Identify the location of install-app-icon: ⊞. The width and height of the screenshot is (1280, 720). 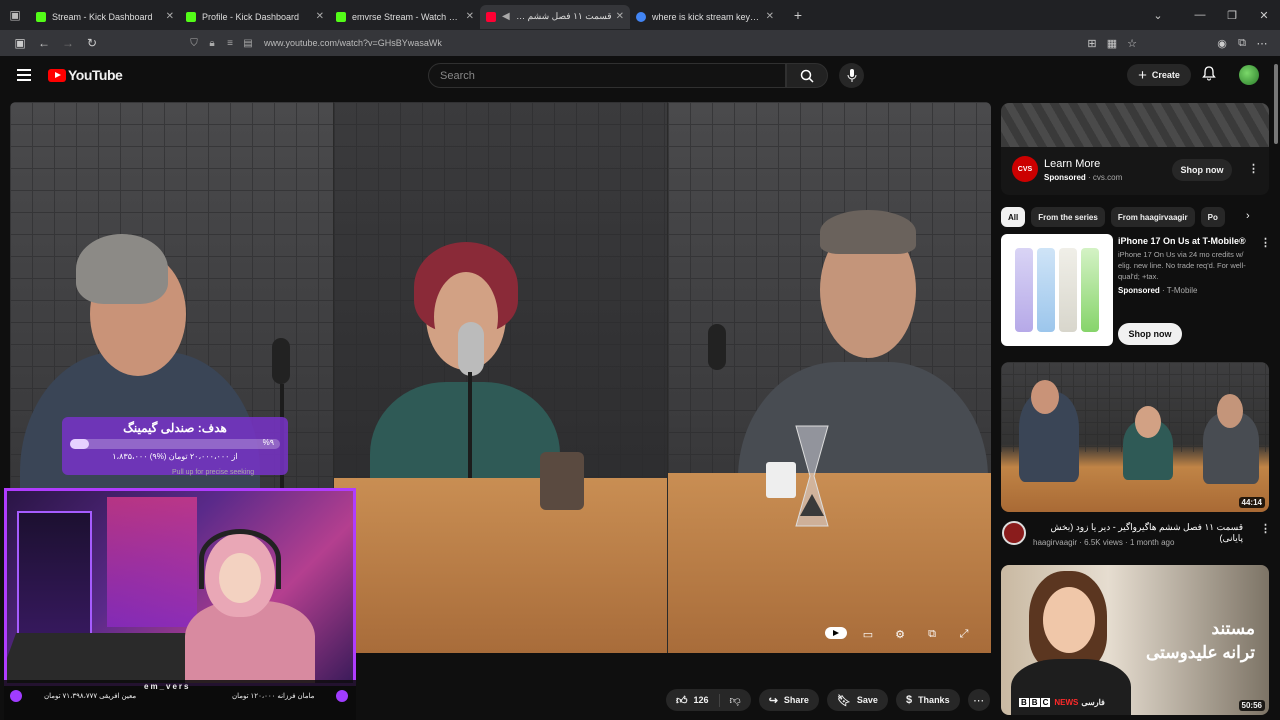
(1092, 43).